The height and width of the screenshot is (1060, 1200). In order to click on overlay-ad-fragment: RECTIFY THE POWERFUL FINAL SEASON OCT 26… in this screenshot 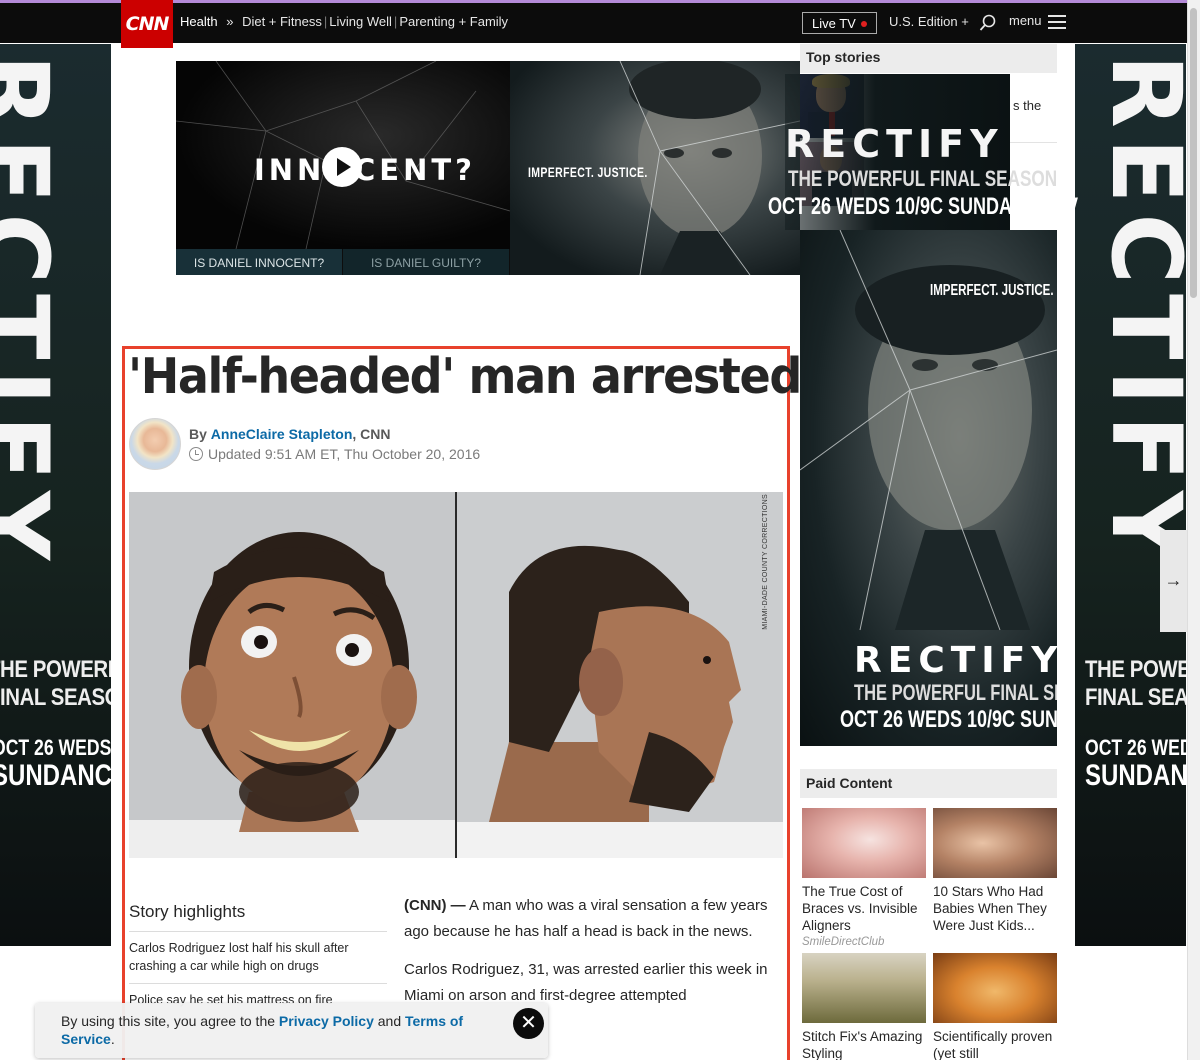, I will do `click(923, 152)`.